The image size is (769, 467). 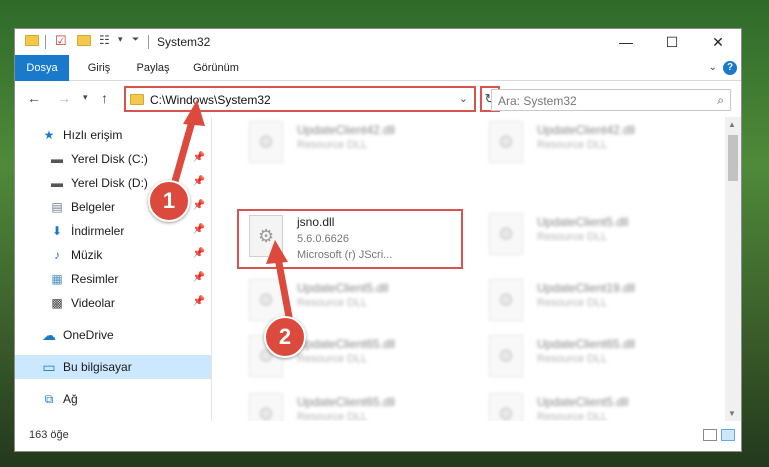 I want to click on cloud-icon: ☁, so click(x=49, y=334).